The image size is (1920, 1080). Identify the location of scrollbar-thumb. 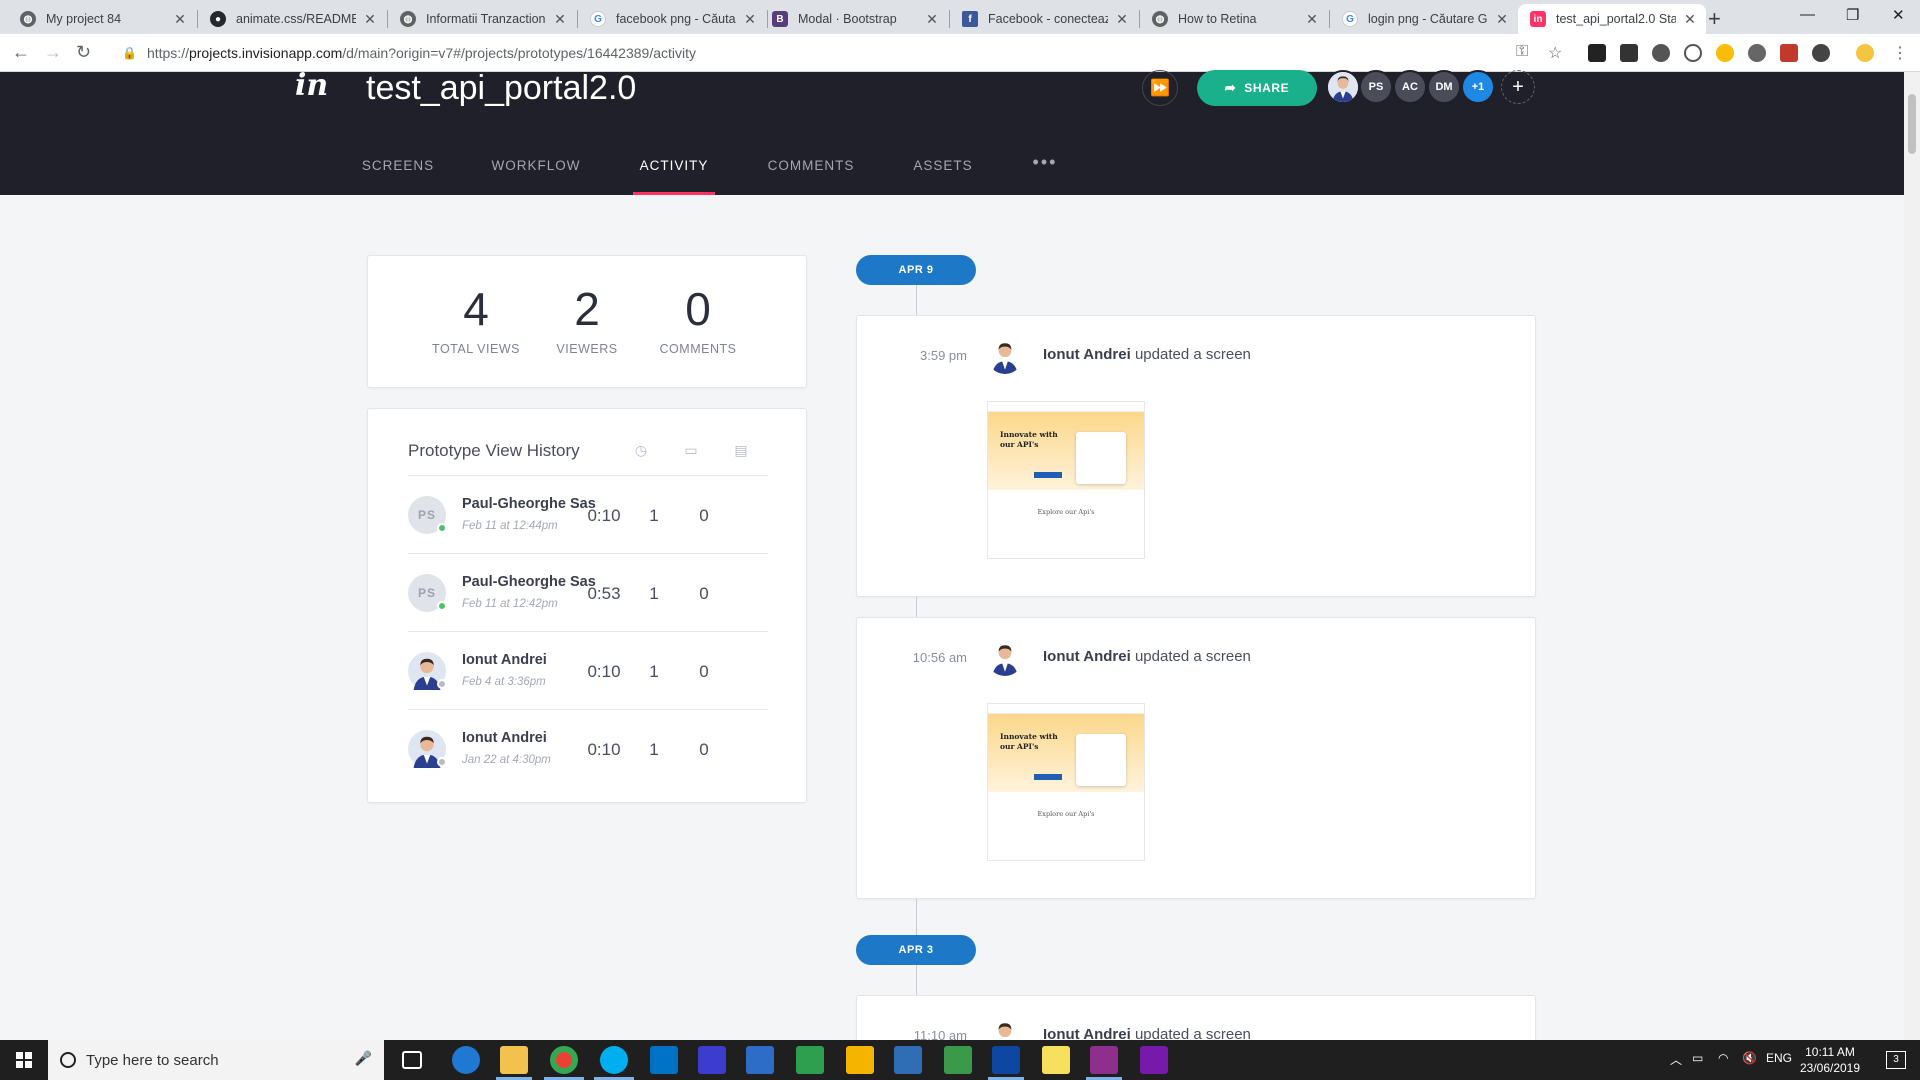
(1912, 124).